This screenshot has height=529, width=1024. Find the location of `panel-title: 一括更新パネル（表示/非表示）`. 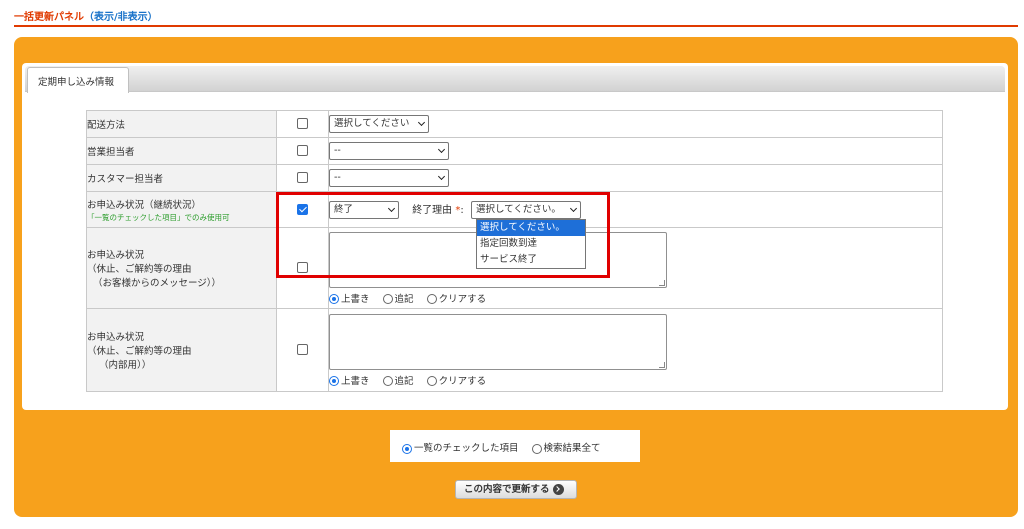

panel-title: 一括更新パネル（表示/非表示） is located at coordinates (86, 15).